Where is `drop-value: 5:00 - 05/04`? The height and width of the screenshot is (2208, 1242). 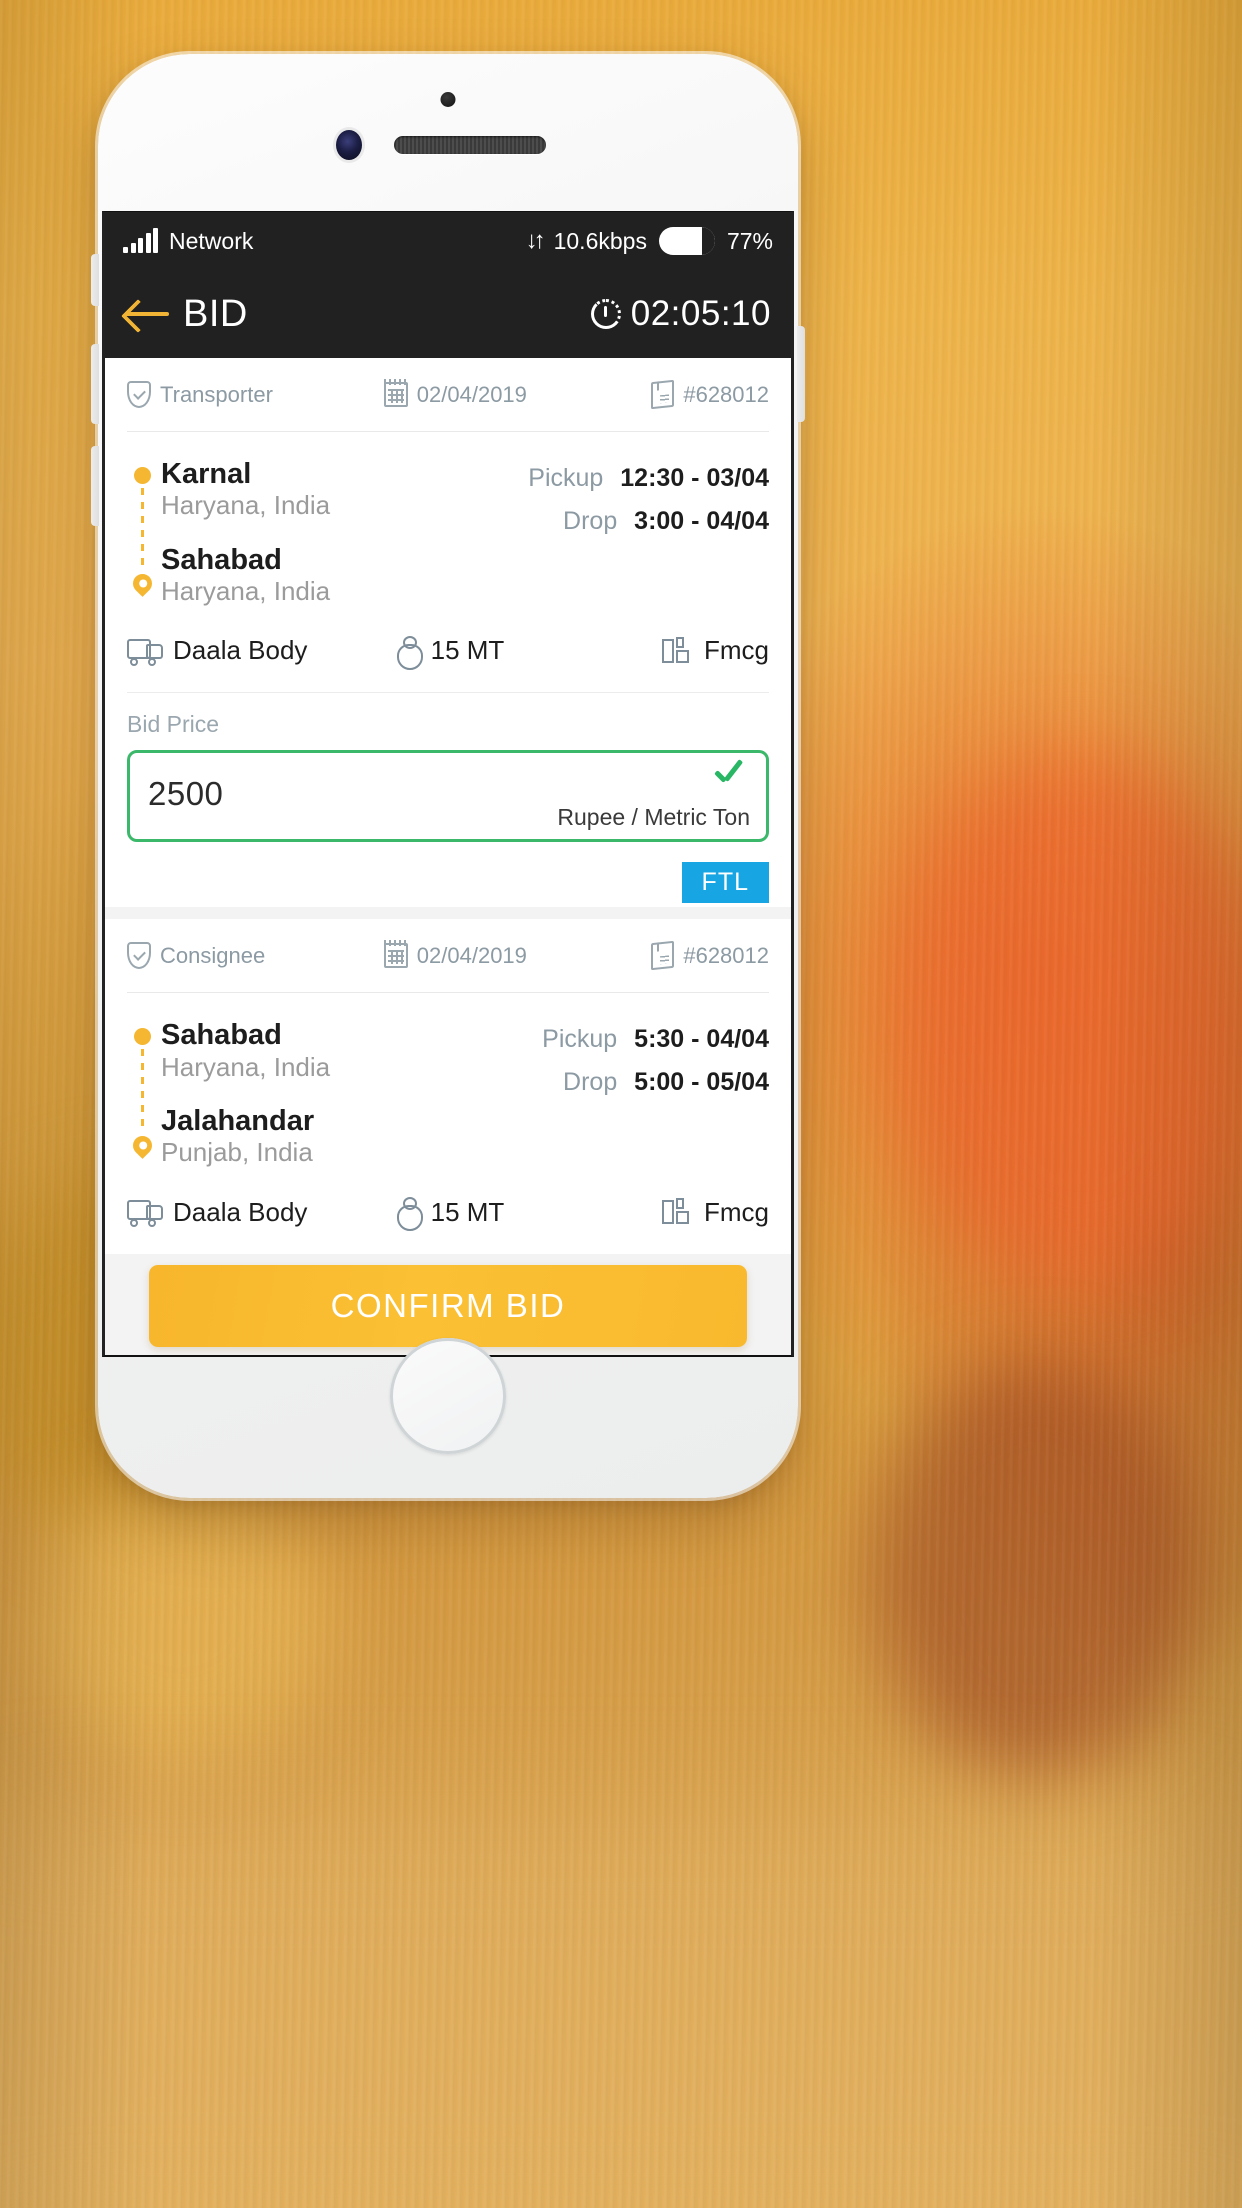 drop-value: 5:00 - 05/04 is located at coordinates (701, 1082).